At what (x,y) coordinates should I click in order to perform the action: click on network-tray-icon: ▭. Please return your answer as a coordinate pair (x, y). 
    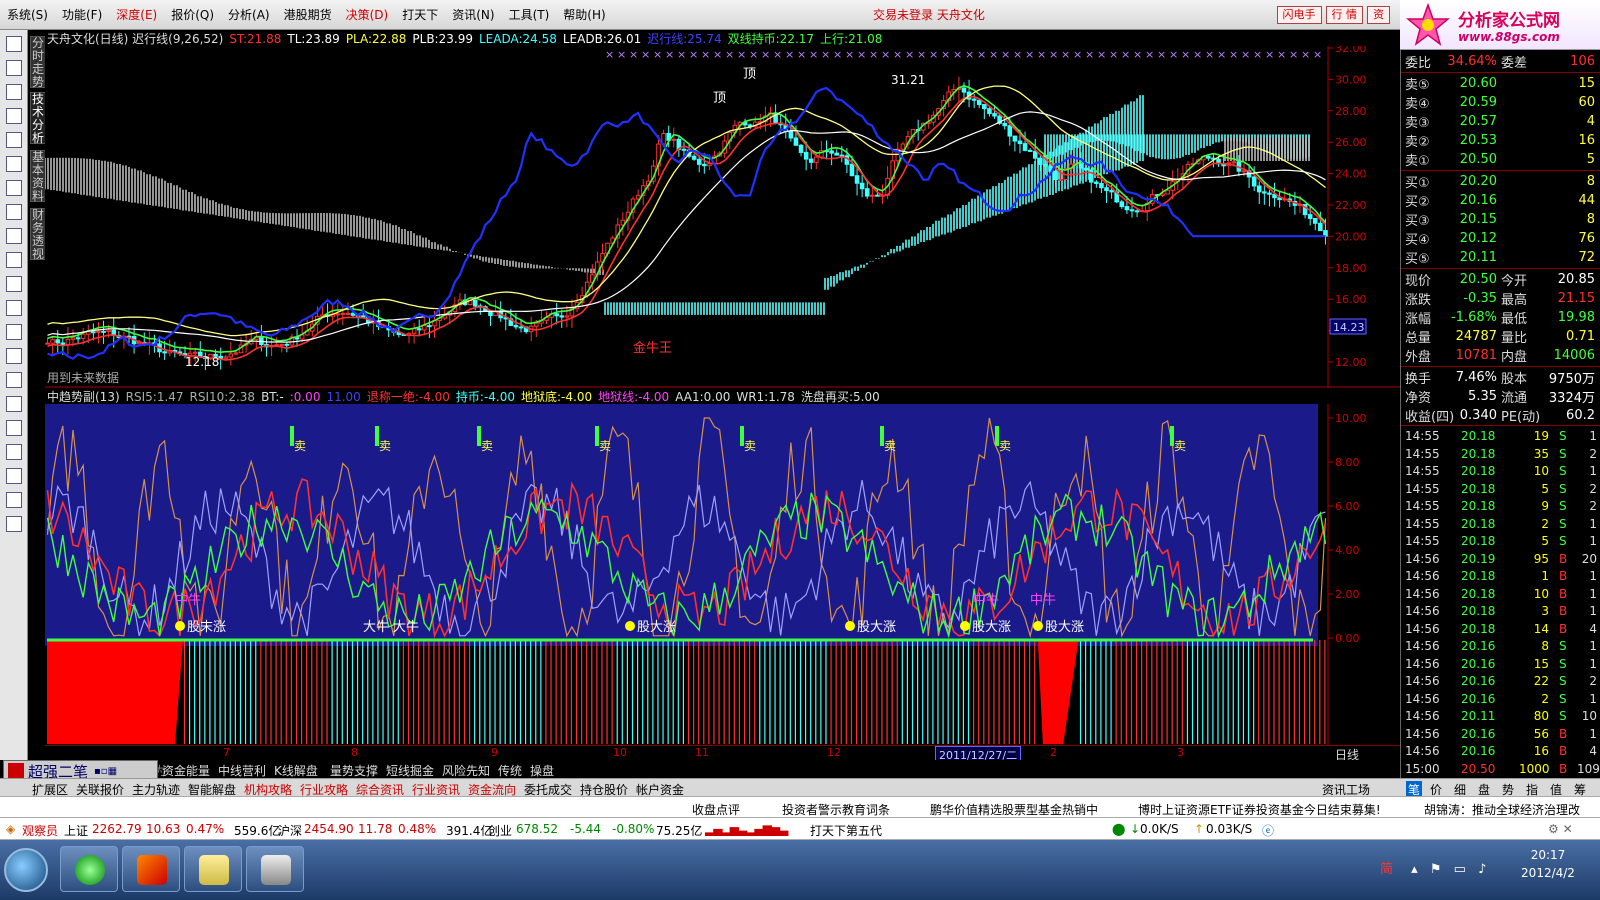
    Looking at the image, I should click on (1460, 869).